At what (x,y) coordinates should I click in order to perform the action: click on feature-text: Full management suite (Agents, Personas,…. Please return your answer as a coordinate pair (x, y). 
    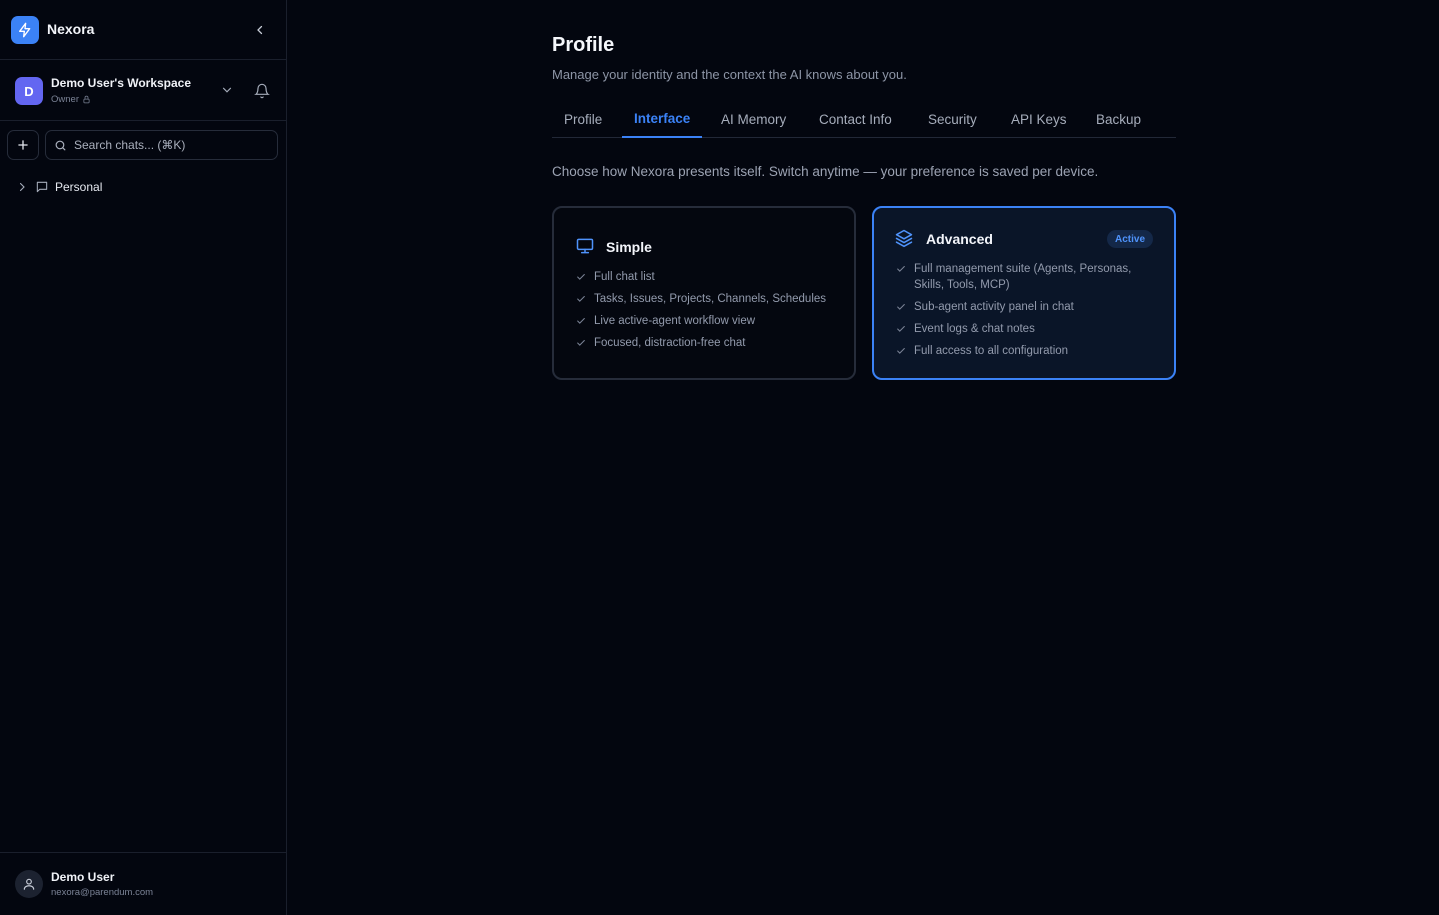
    Looking at the image, I should click on (1023, 277).